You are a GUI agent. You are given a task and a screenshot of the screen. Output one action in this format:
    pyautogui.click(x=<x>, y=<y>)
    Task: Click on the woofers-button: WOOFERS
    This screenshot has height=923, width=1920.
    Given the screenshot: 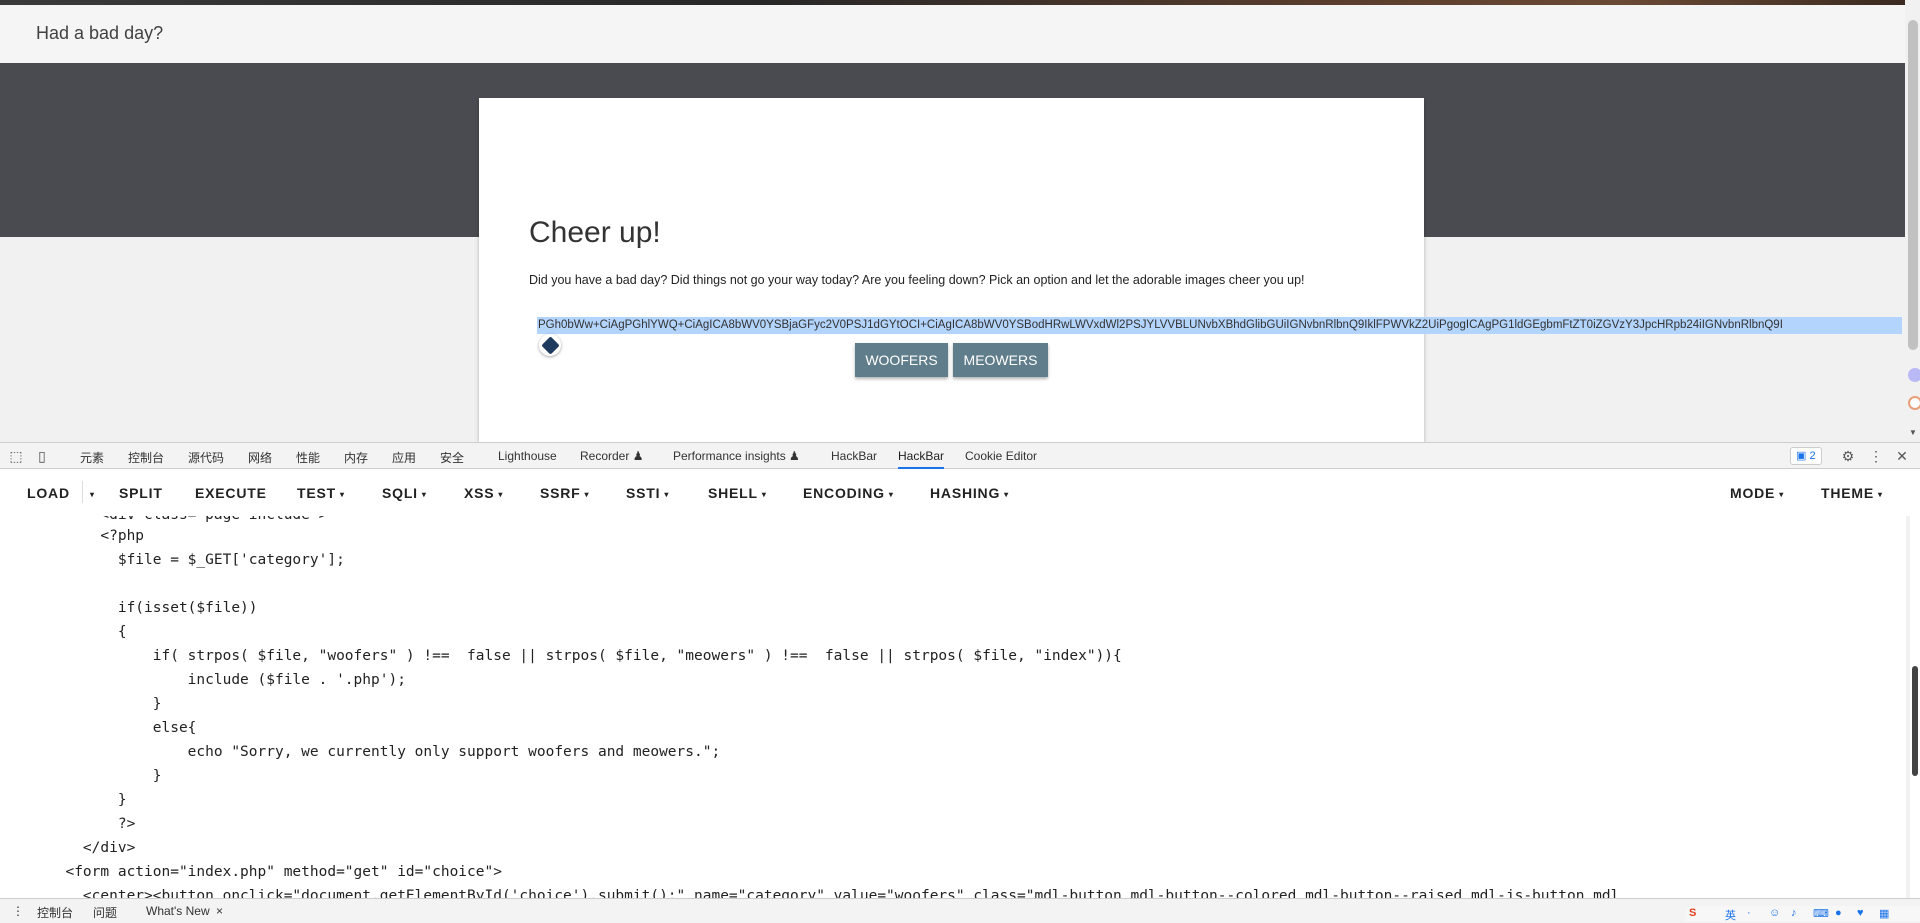 What is the action you would take?
    pyautogui.click(x=901, y=360)
    